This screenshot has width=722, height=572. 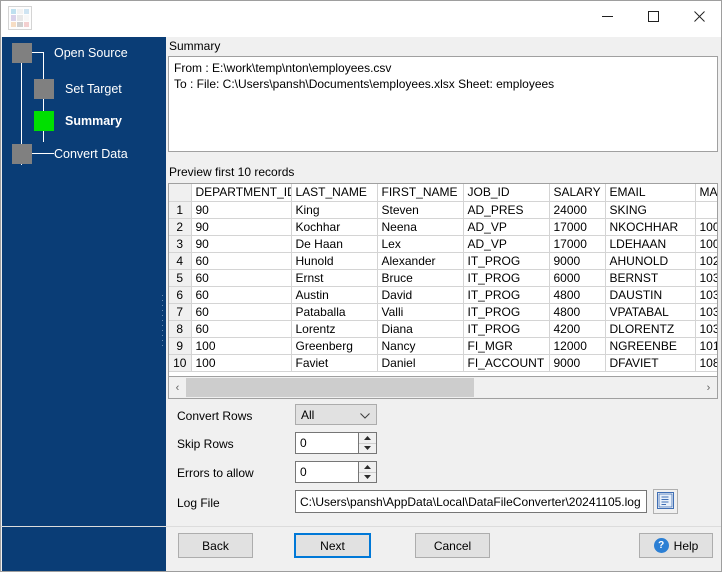 What do you see at coordinates (577, 329) in the screenshot?
I see `table-cell: 4200` at bounding box center [577, 329].